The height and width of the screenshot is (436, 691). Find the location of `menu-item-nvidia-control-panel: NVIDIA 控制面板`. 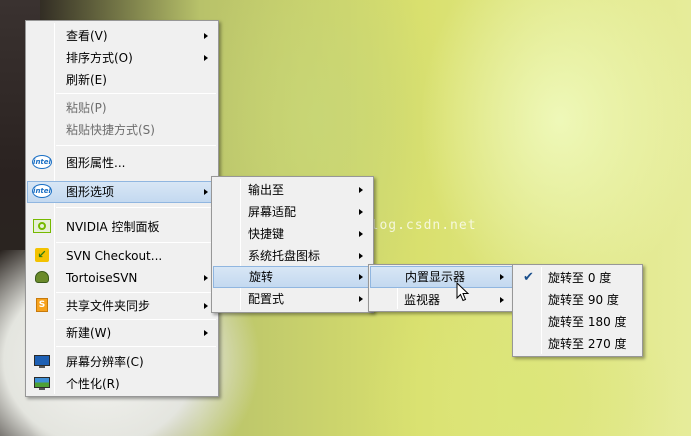

menu-item-nvidia-control-panel: NVIDIA 控制面板 is located at coordinates (122, 227).